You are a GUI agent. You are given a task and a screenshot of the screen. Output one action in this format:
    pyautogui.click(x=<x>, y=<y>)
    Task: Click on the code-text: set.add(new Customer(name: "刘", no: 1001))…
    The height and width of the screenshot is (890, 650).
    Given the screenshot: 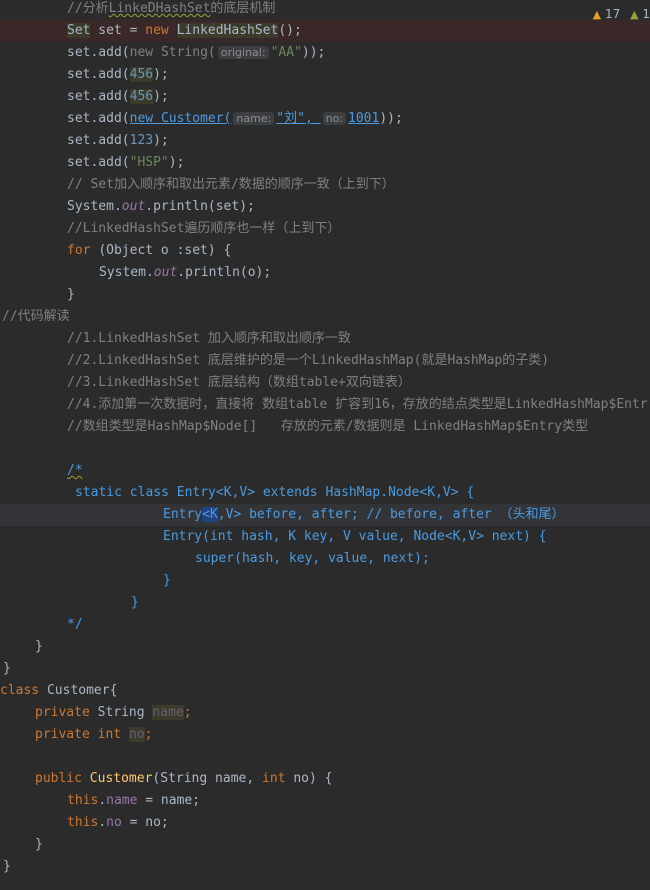 What is the action you would take?
    pyautogui.click(x=235, y=118)
    